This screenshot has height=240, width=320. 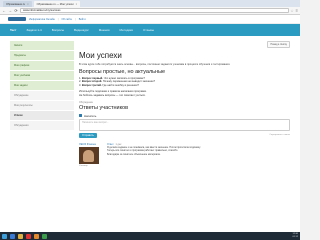 I want to click on section-title: Вопросы простые, но актуальные, so click(x=122, y=71).